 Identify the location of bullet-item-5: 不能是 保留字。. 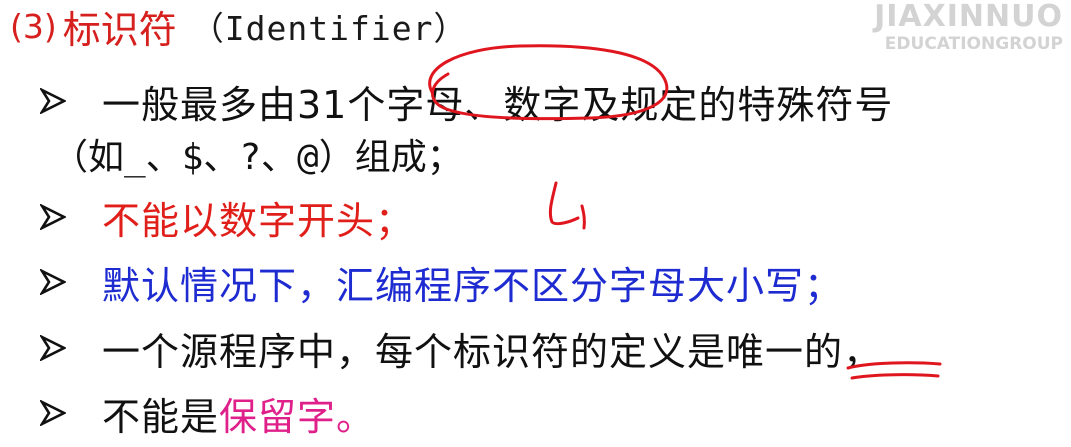
(207, 413).